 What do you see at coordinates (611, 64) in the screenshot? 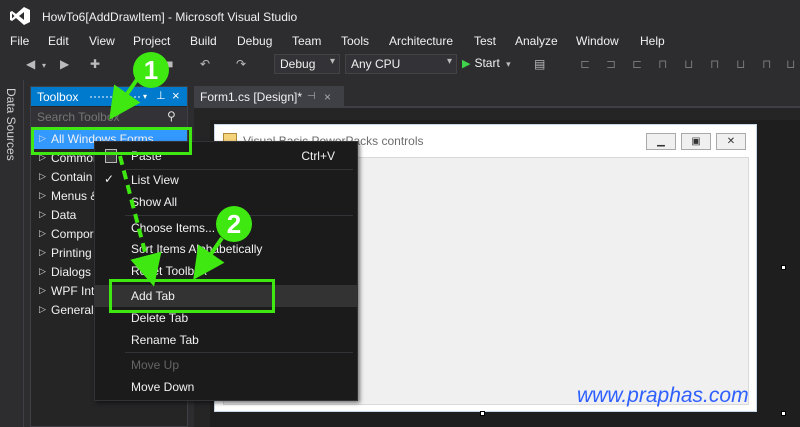
I see `align-centers-icon: ⊐` at bounding box center [611, 64].